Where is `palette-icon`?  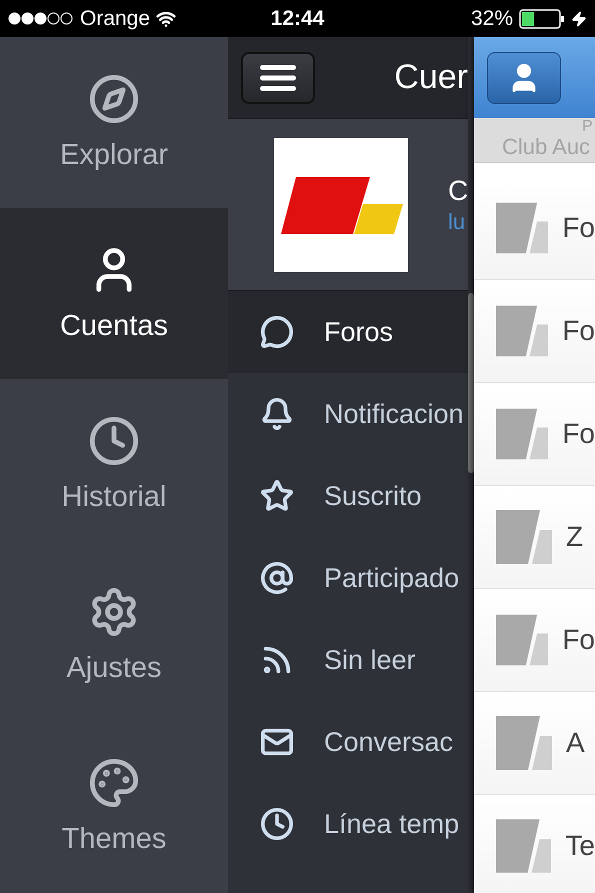 palette-icon is located at coordinates (114, 783).